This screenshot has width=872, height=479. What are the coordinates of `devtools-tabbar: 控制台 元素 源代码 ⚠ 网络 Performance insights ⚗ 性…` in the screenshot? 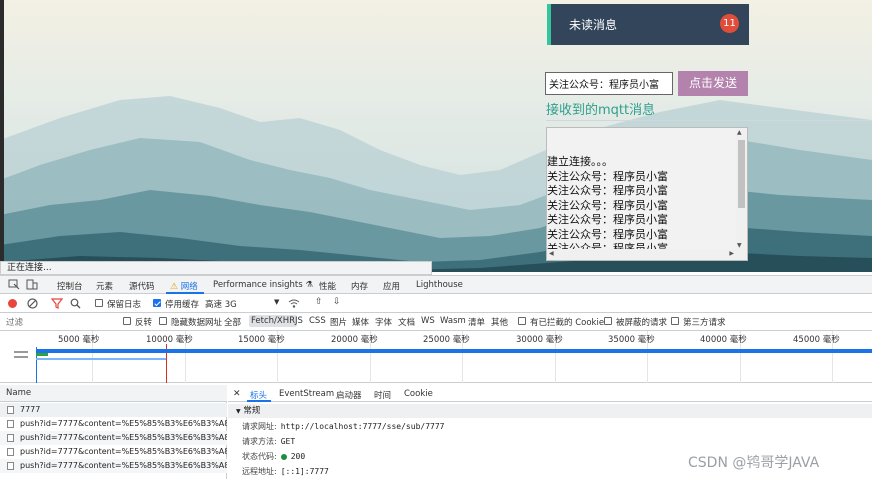 It's located at (436, 285).